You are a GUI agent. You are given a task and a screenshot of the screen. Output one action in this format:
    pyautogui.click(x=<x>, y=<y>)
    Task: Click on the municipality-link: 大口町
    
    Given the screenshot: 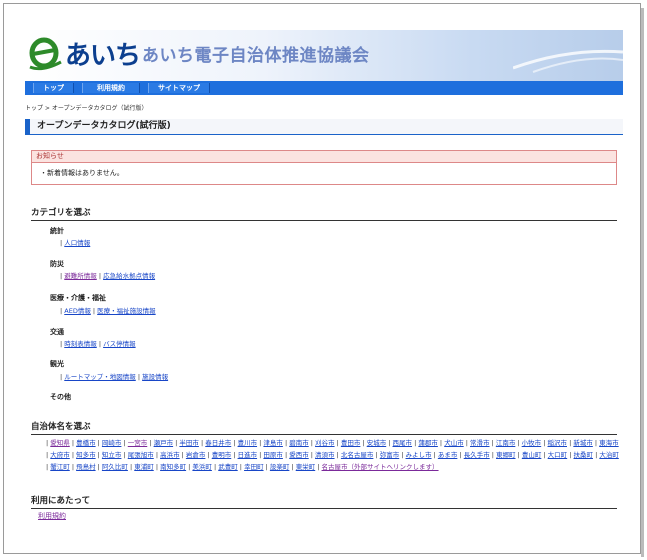 What is the action you would take?
    pyautogui.click(x=558, y=455)
    